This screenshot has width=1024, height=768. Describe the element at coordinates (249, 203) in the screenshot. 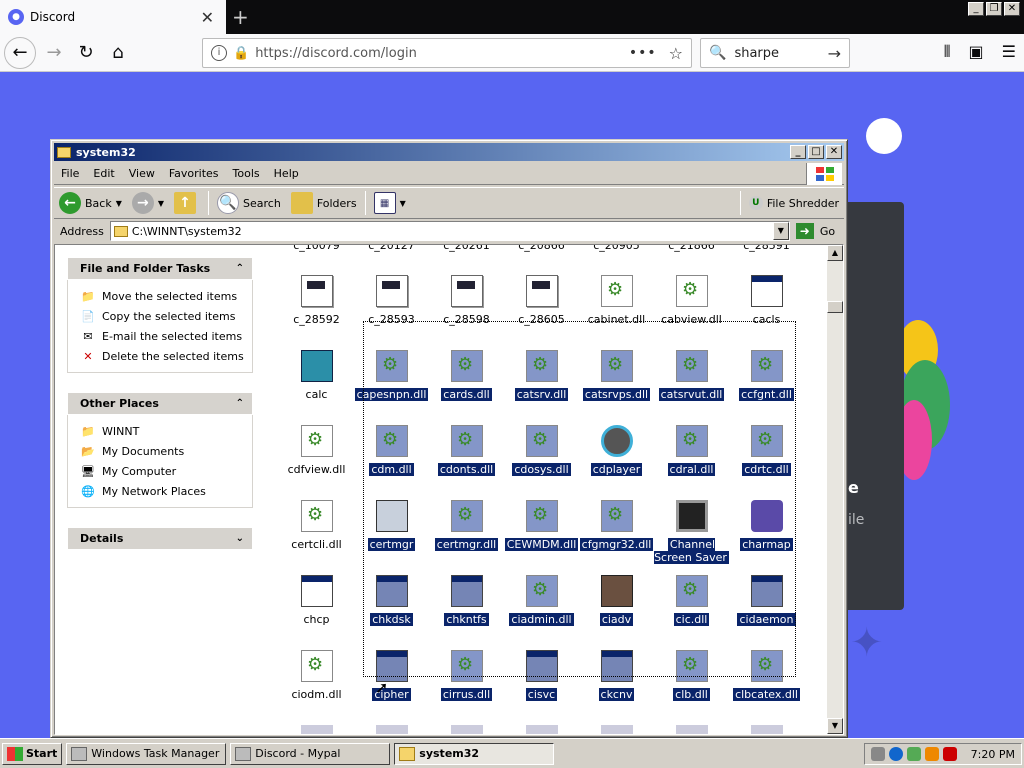

I see `search-button: 🔍 Search` at that location.